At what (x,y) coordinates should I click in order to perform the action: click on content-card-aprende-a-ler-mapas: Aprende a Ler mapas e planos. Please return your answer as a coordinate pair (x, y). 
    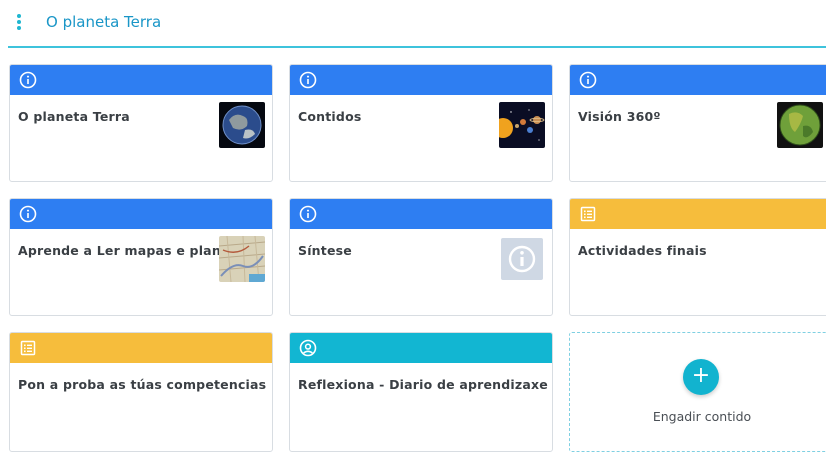
    Looking at the image, I should click on (141, 257).